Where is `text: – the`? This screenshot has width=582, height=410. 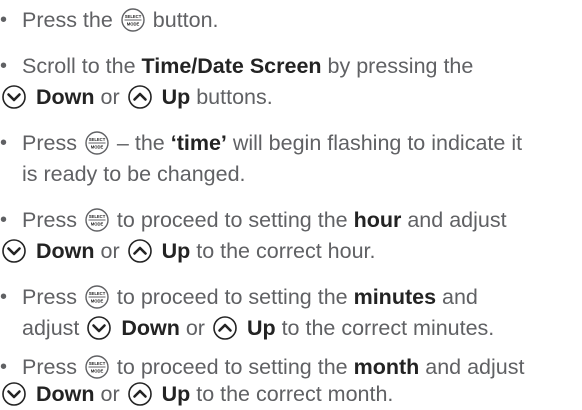 text: – the is located at coordinates (143, 143).